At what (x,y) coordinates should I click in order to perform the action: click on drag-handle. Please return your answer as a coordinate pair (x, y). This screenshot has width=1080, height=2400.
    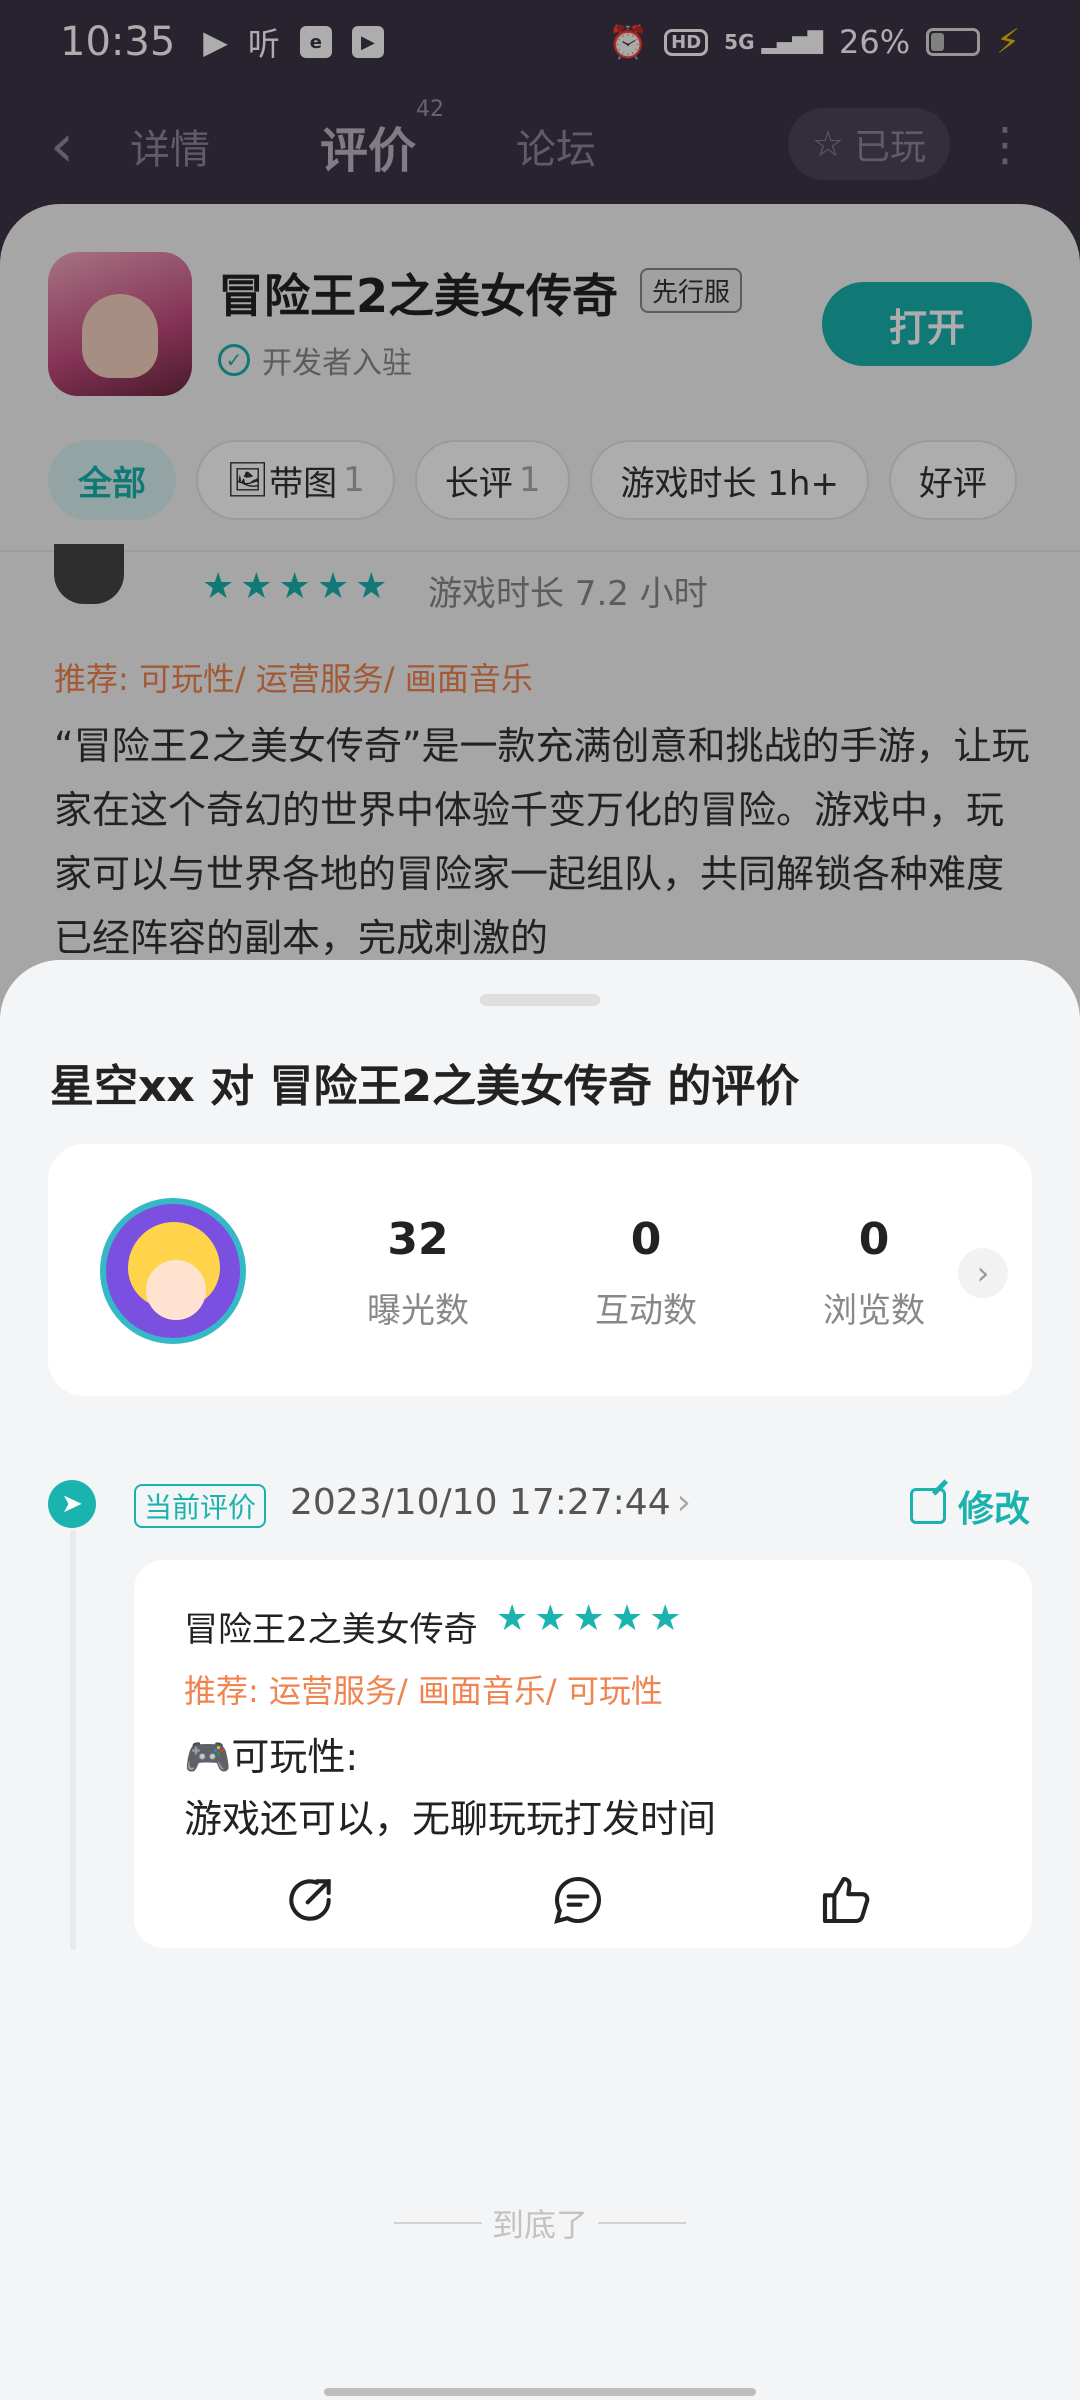
    Looking at the image, I should click on (540, 1000).